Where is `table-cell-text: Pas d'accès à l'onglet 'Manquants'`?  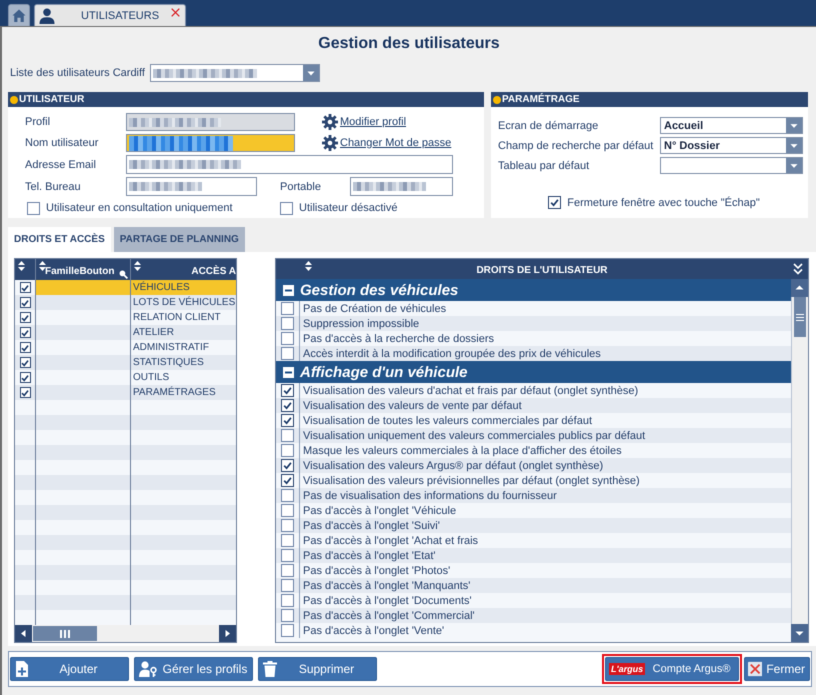
table-cell-text: Pas d'accès à l'onglet 'Manquants' is located at coordinates (386, 586).